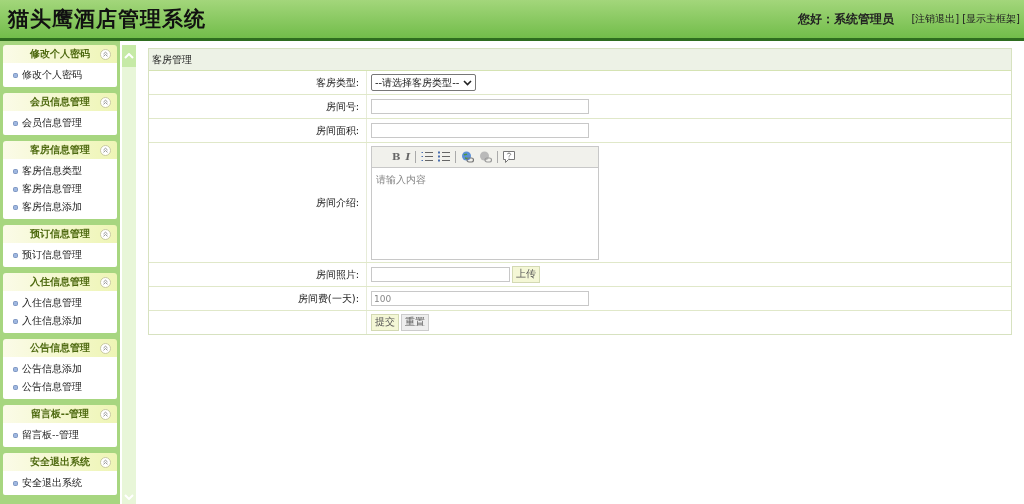 The height and width of the screenshot is (504, 1024). What do you see at coordinates (485, 213) in the screenshot?
I see `editor-content-area: 请输入内容` at bounding box center [485, 213].